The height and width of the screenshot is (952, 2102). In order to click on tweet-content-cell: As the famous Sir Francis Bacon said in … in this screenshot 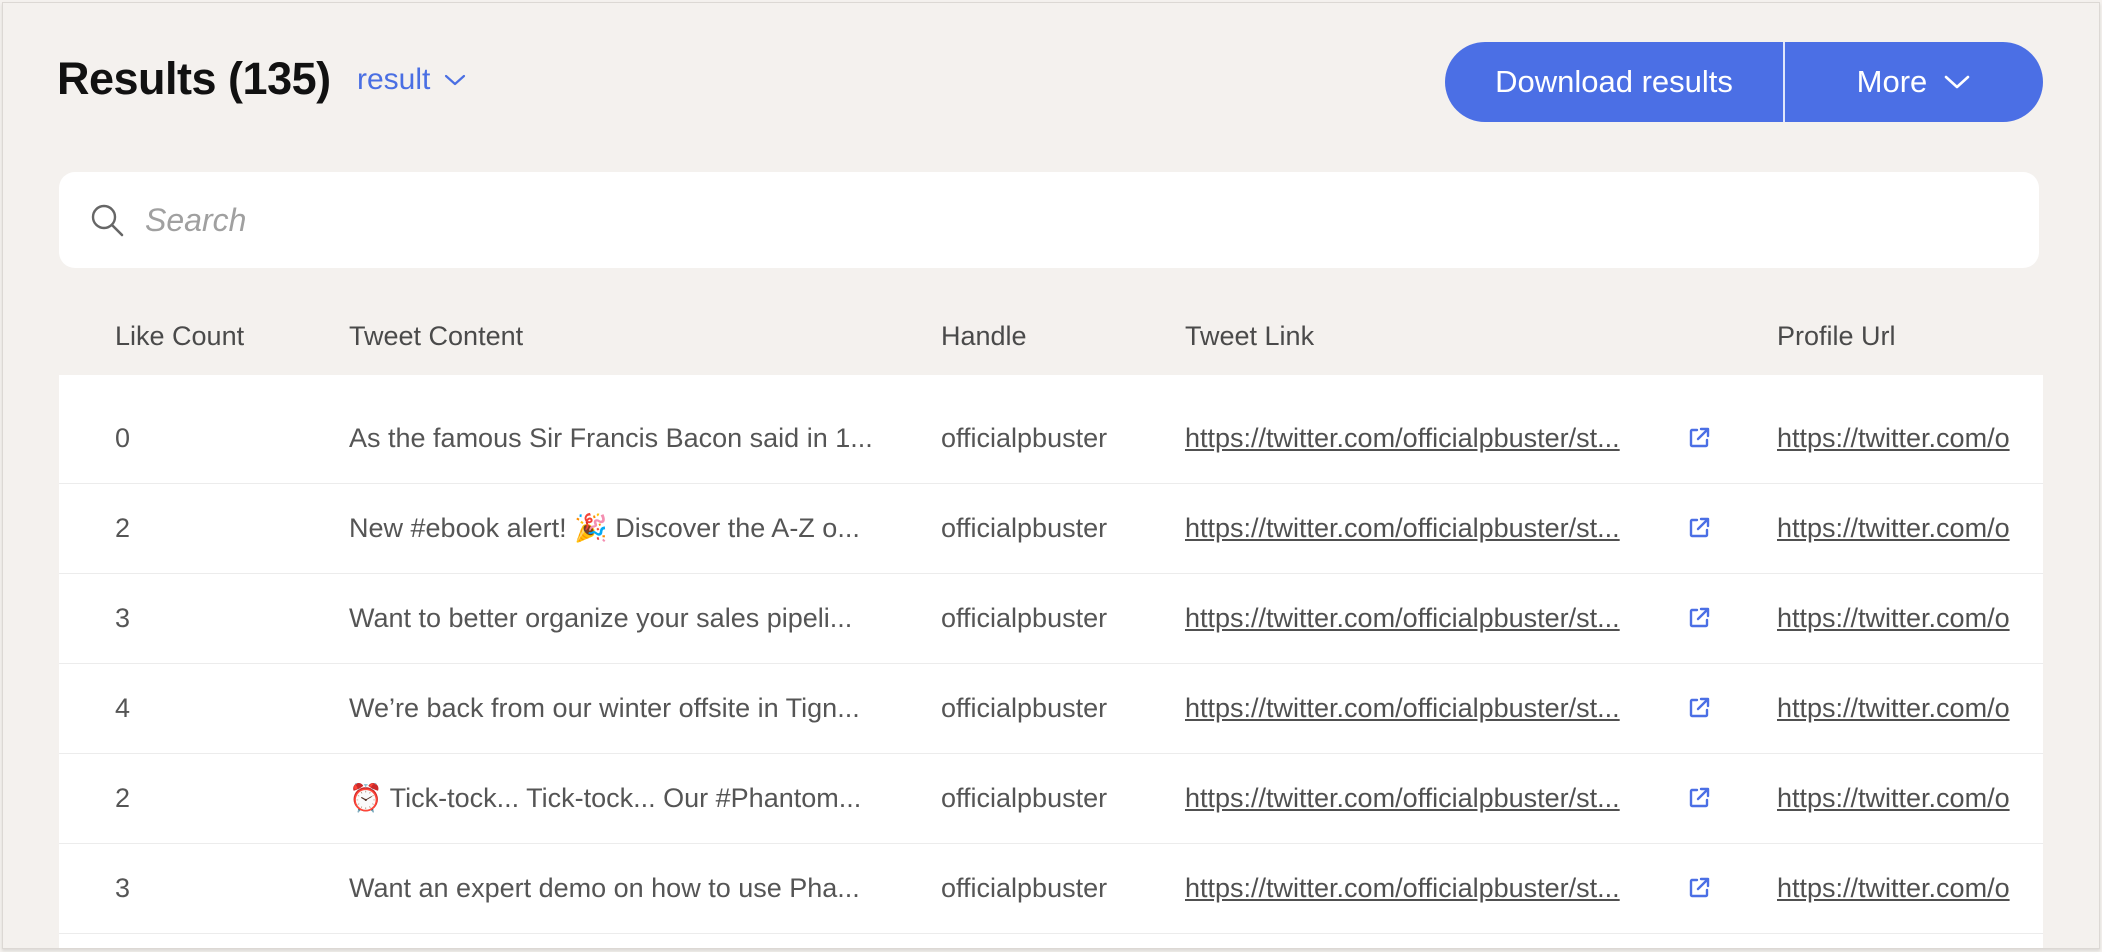, I will do `click(611, 438)`.